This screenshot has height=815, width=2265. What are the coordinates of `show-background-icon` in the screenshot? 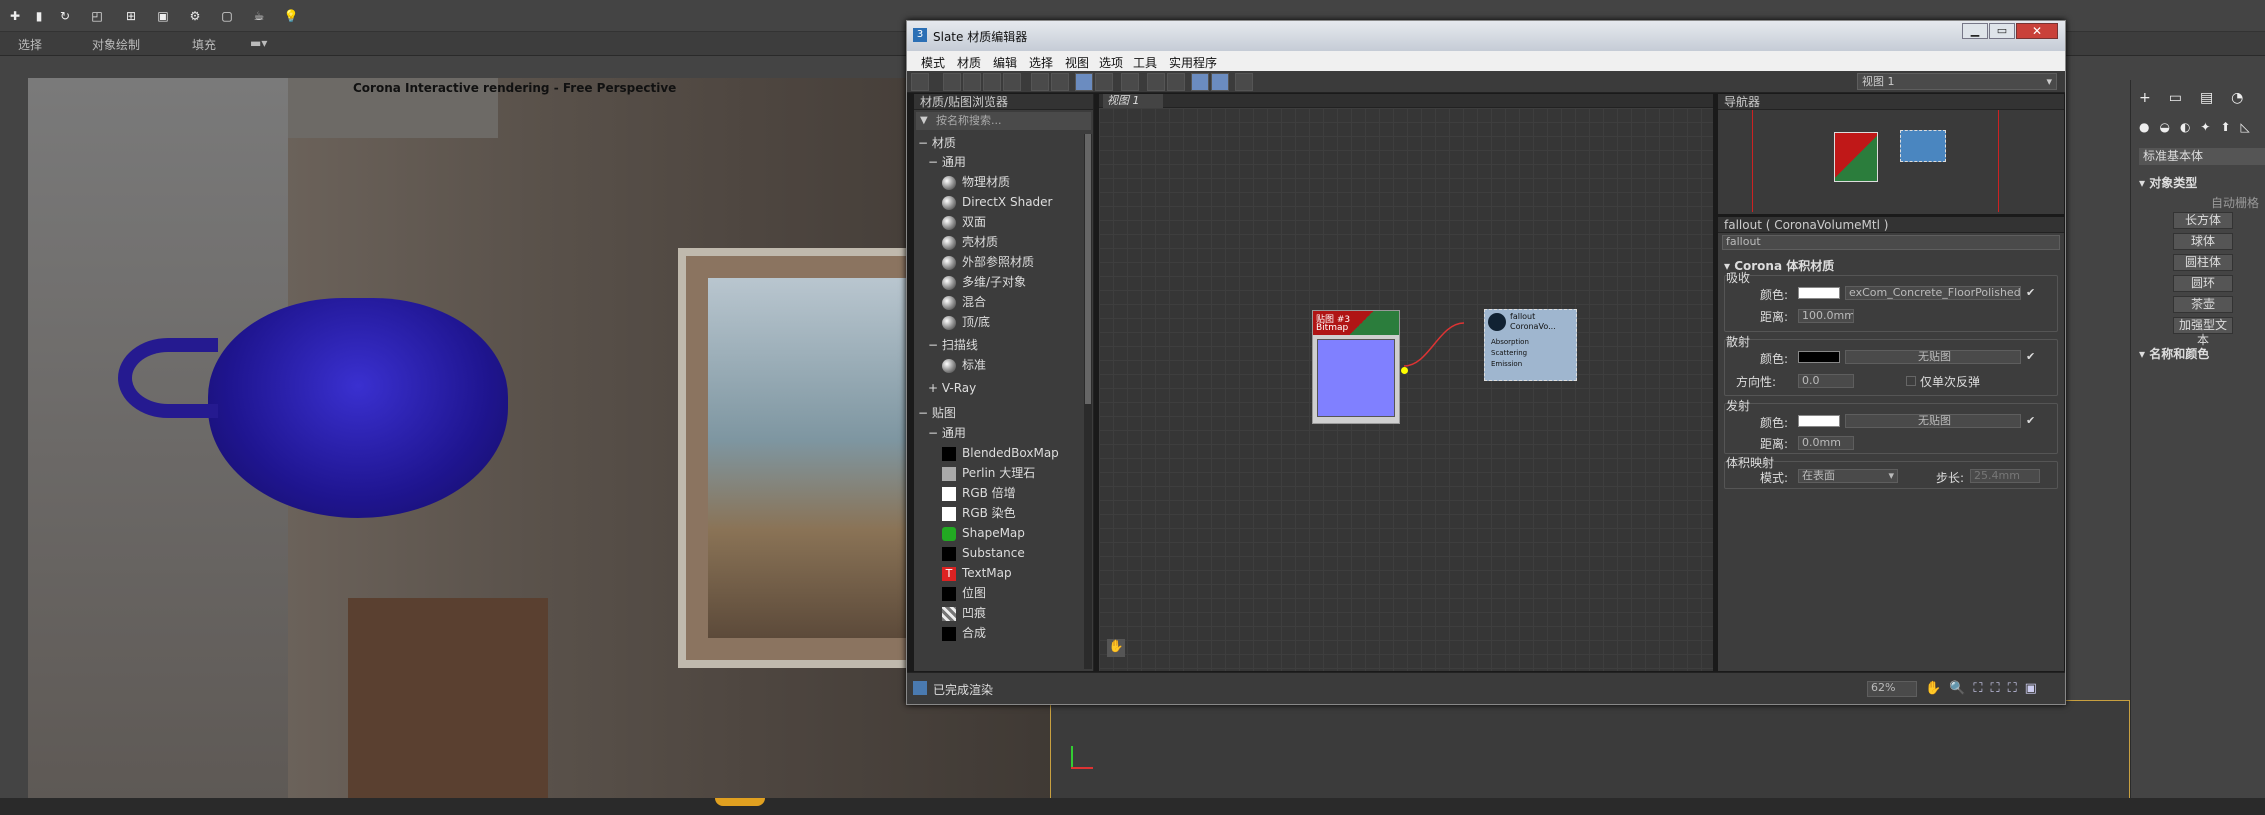 It's located at (1104, 82).